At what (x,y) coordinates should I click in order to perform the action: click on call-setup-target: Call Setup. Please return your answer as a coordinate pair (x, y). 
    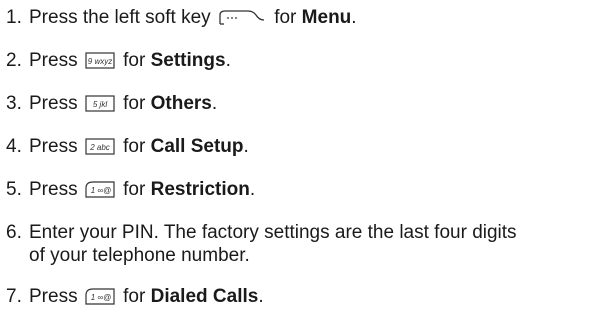
    Looking at the image, I should click on (197, 146).